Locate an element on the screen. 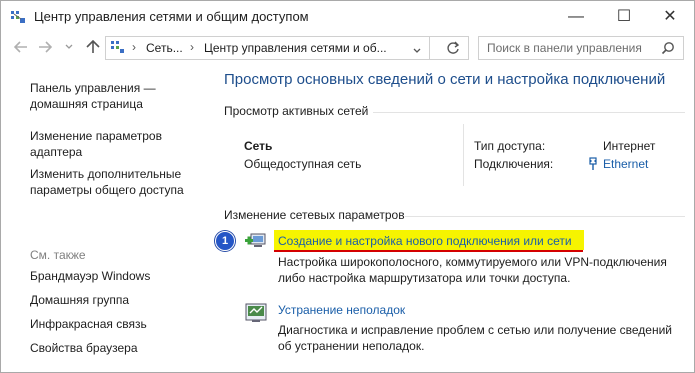  see-also-label: См. также is located at coordinates (58, 255).